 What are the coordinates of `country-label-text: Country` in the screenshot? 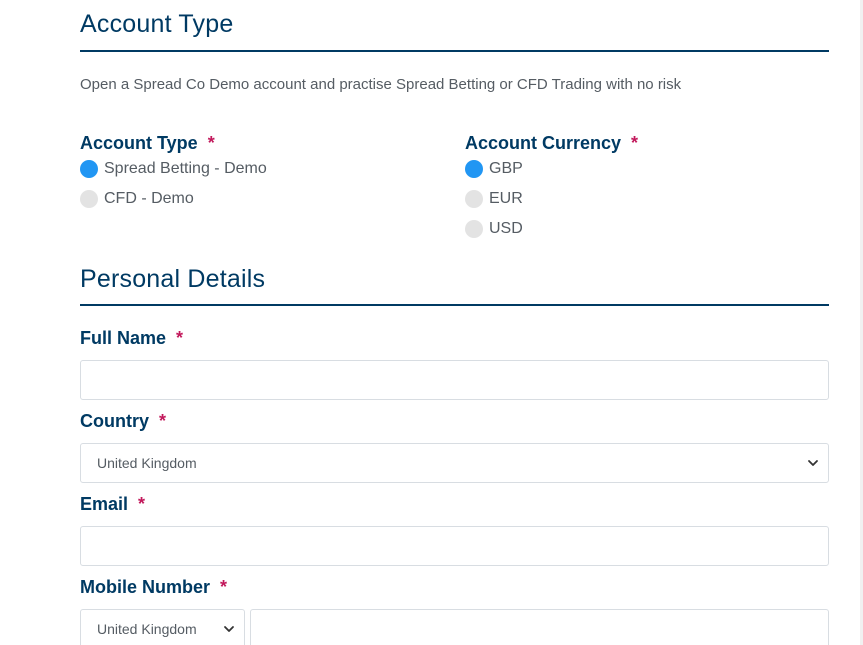 It's located at (114, 421).